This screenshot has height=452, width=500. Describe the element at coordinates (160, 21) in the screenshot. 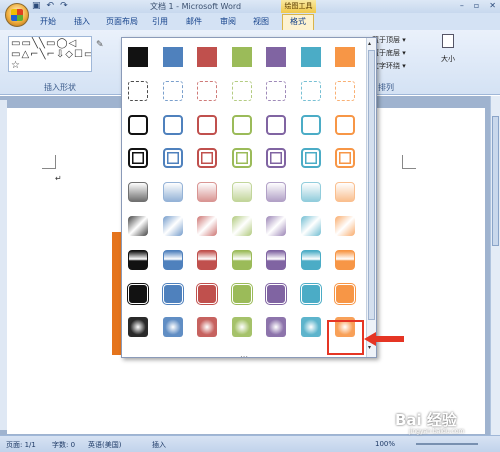

I see `tab-references: 引用` at that location.